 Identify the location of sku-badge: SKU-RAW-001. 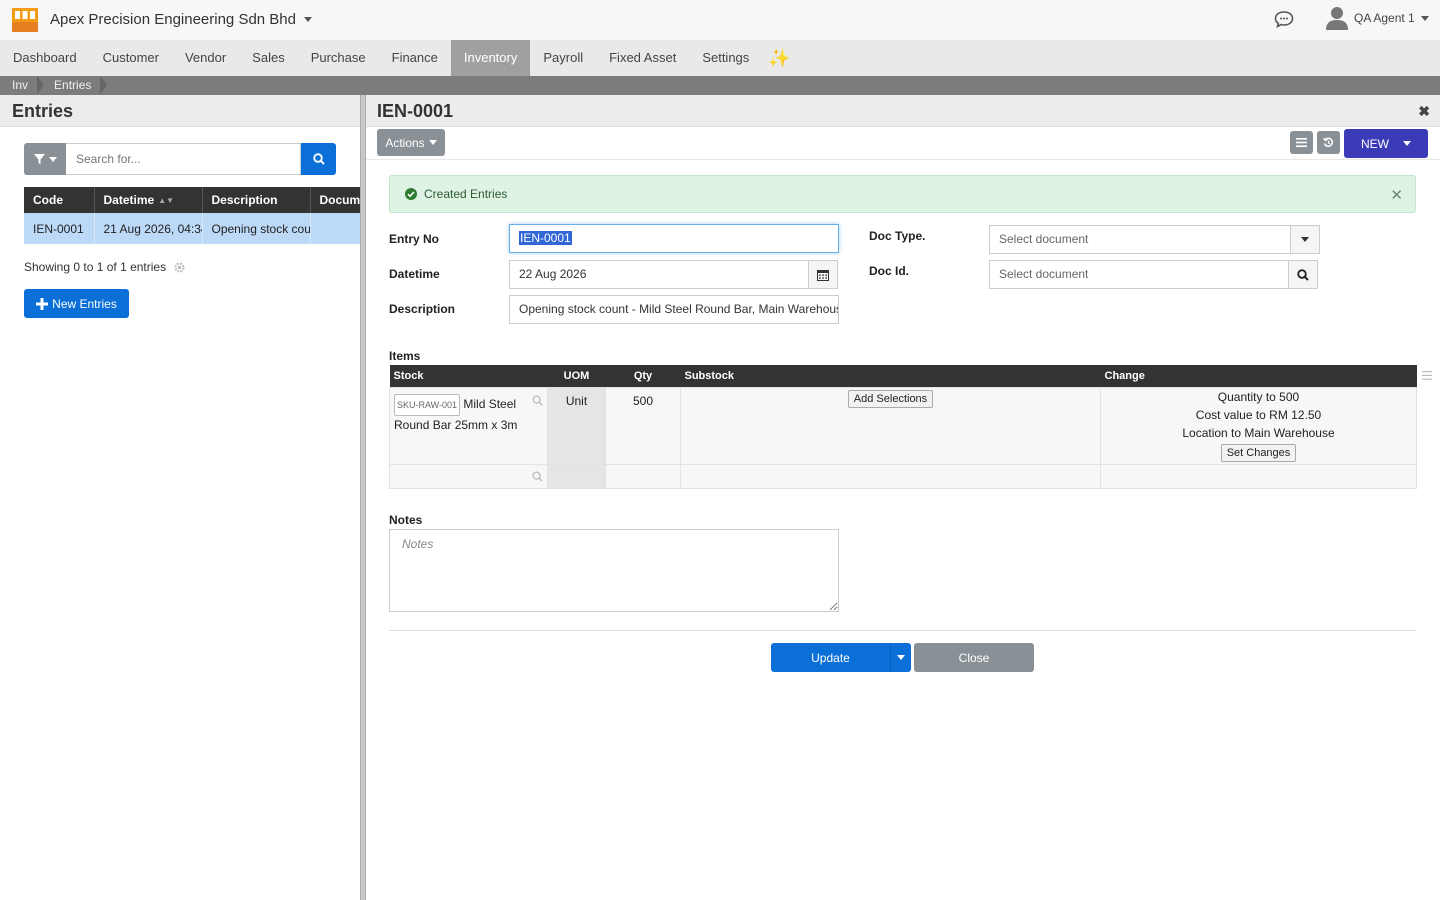
(427, 404).